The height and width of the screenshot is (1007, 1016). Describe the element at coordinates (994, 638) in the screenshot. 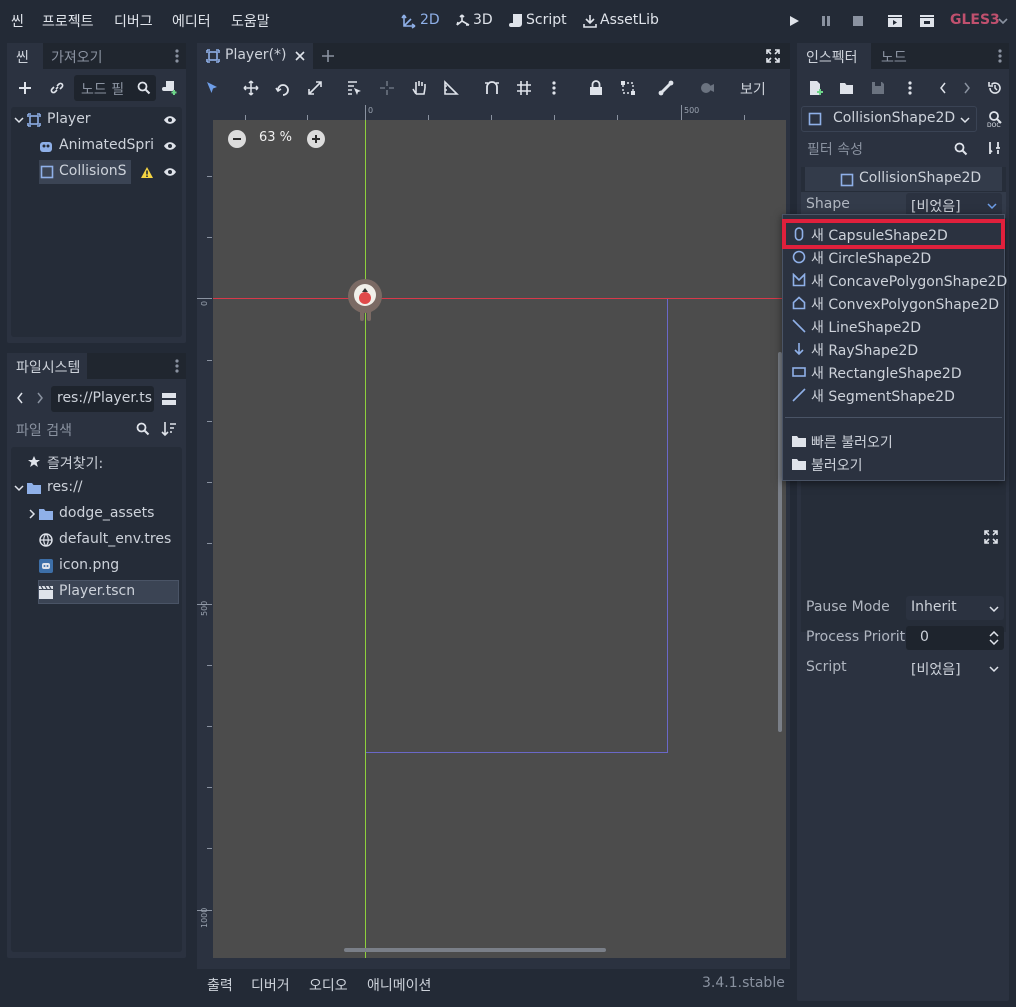

I see `spin-arrows-icon` at that location.